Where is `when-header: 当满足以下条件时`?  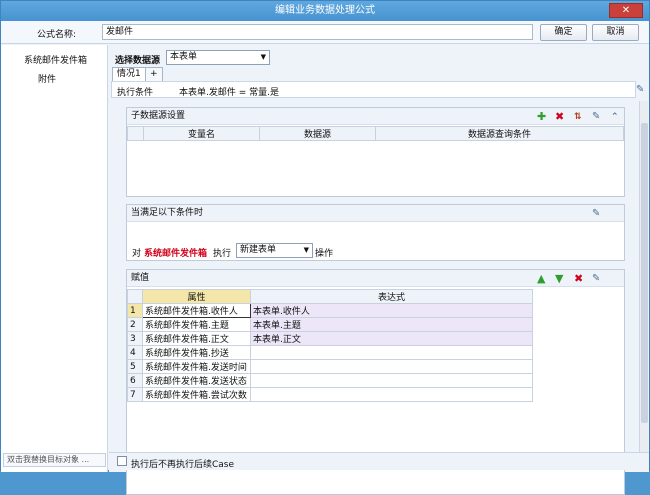
when-header: 当满足以下条件时 is located at coordinates (375, 213).